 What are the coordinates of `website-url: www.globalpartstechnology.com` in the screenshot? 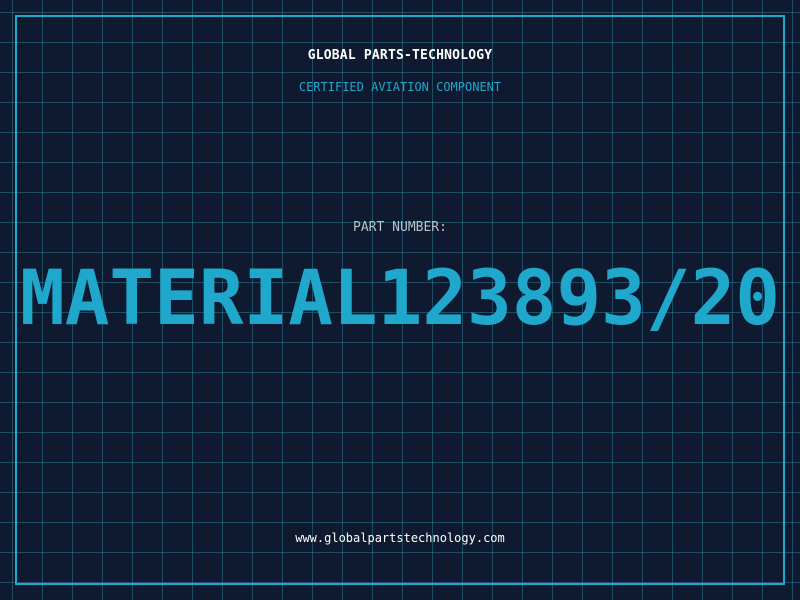 It's located at (400, 538).